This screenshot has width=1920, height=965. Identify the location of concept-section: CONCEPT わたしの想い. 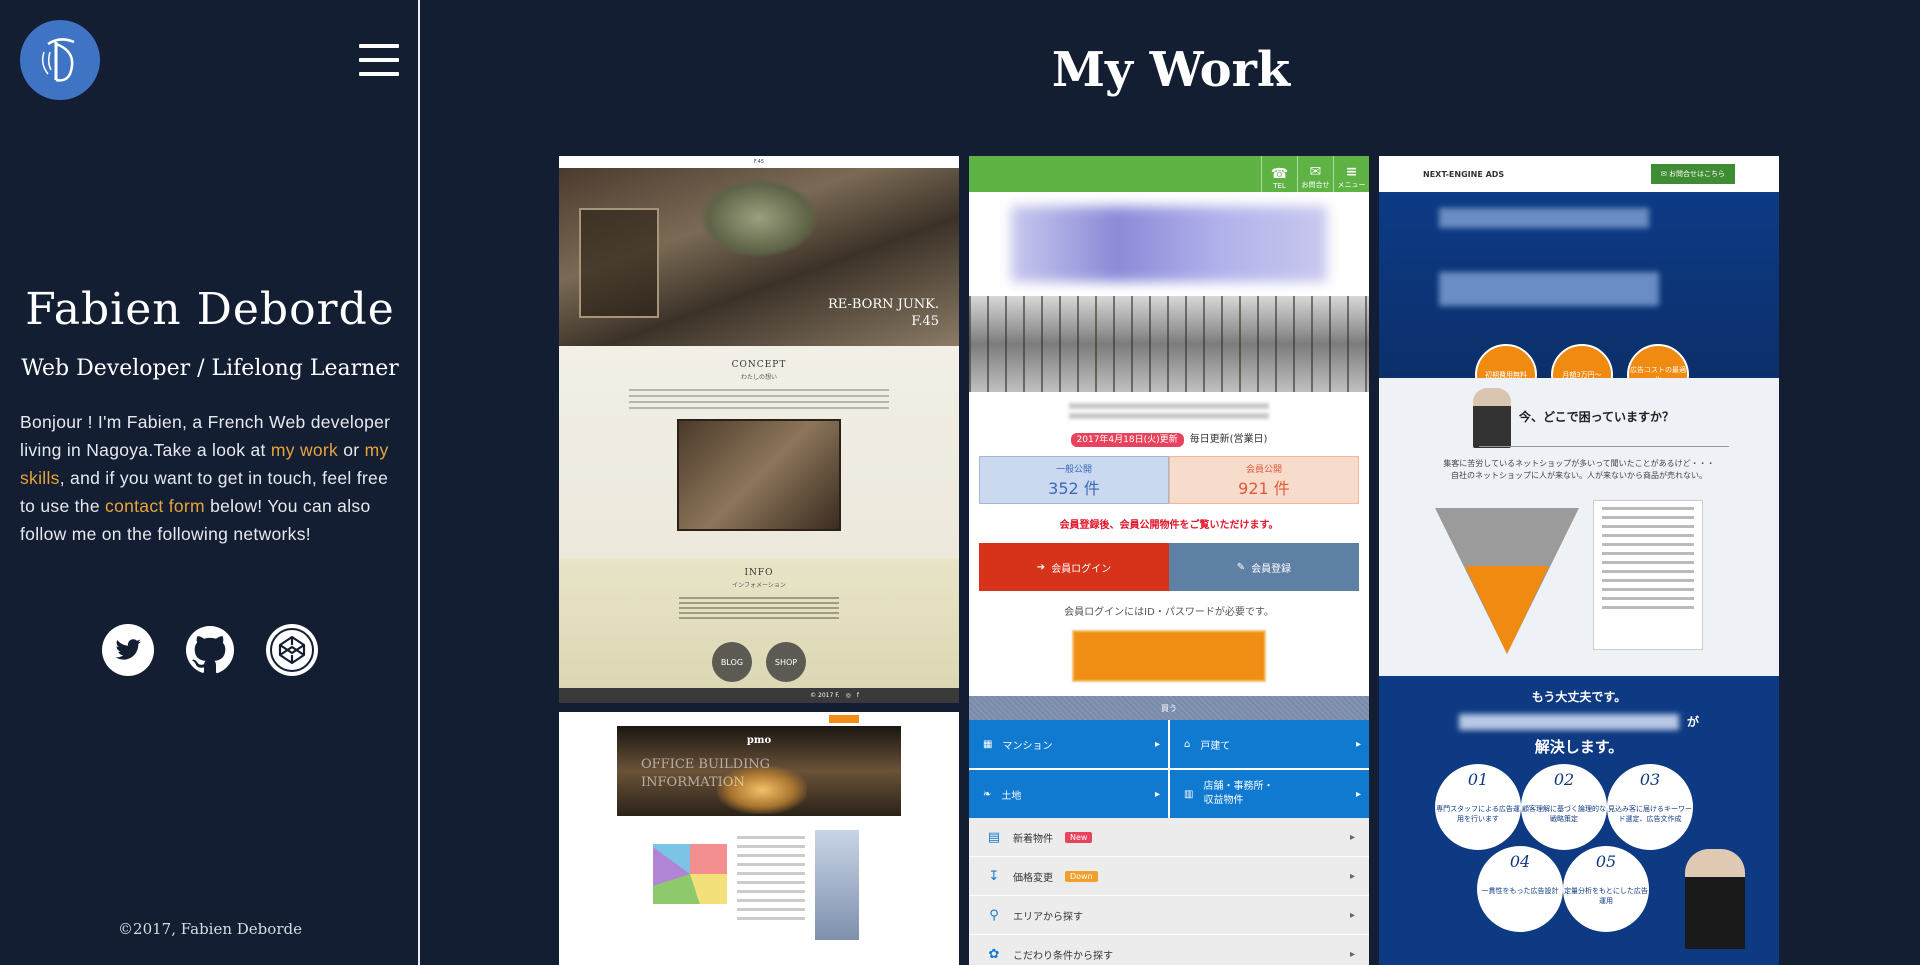
(759, 452).